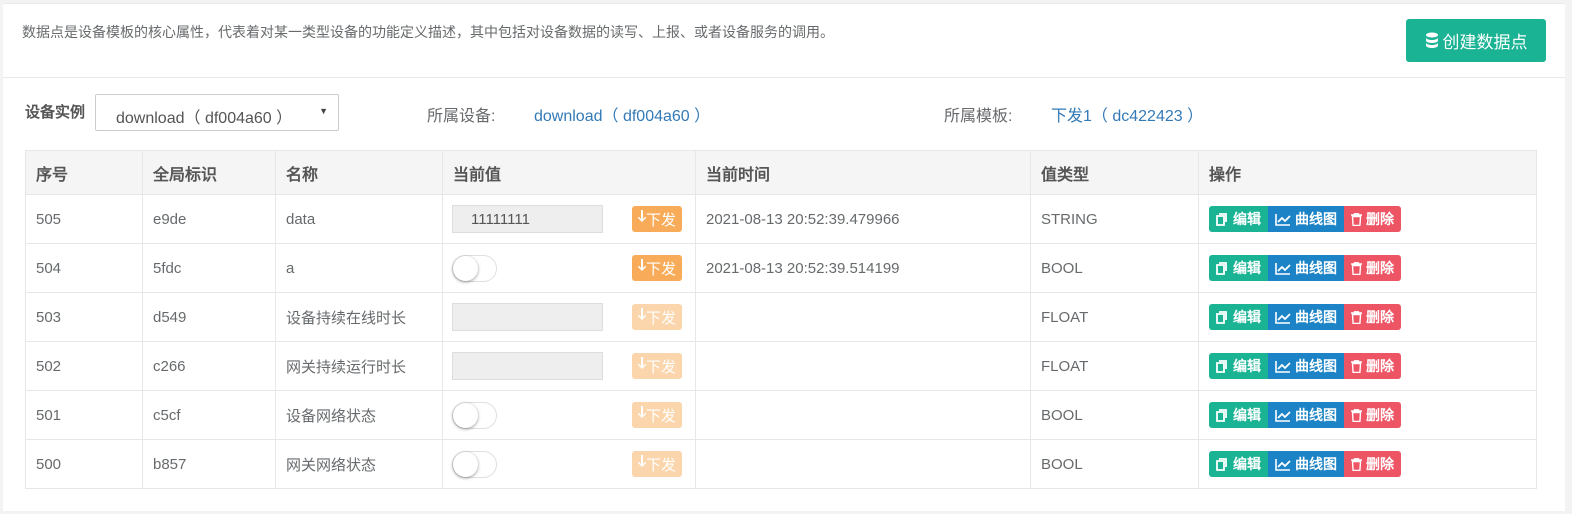  I want to click on cell-index: 505, so click(84, 219).